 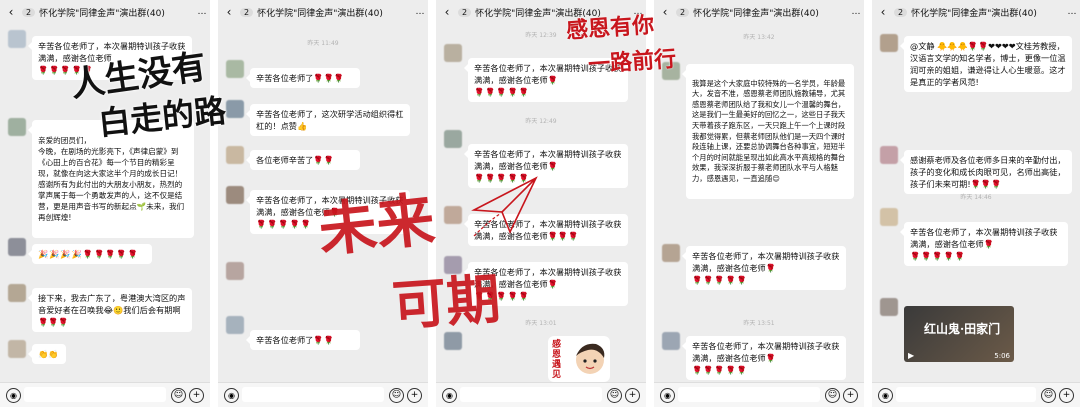 What do you see at coordinates (47, 354) in the screenshot?
I see `message-bubble: 👏👏` at bounding box center [47, 354].